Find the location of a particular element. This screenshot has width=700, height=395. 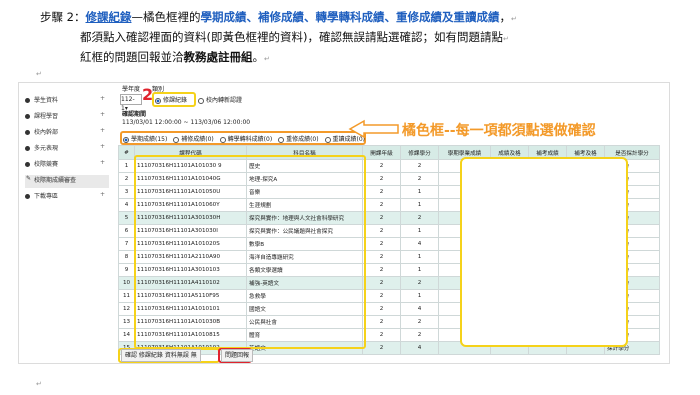

sidebar-item-review: 校際期成續審查 ✎ is located at coordinates (67, 181).